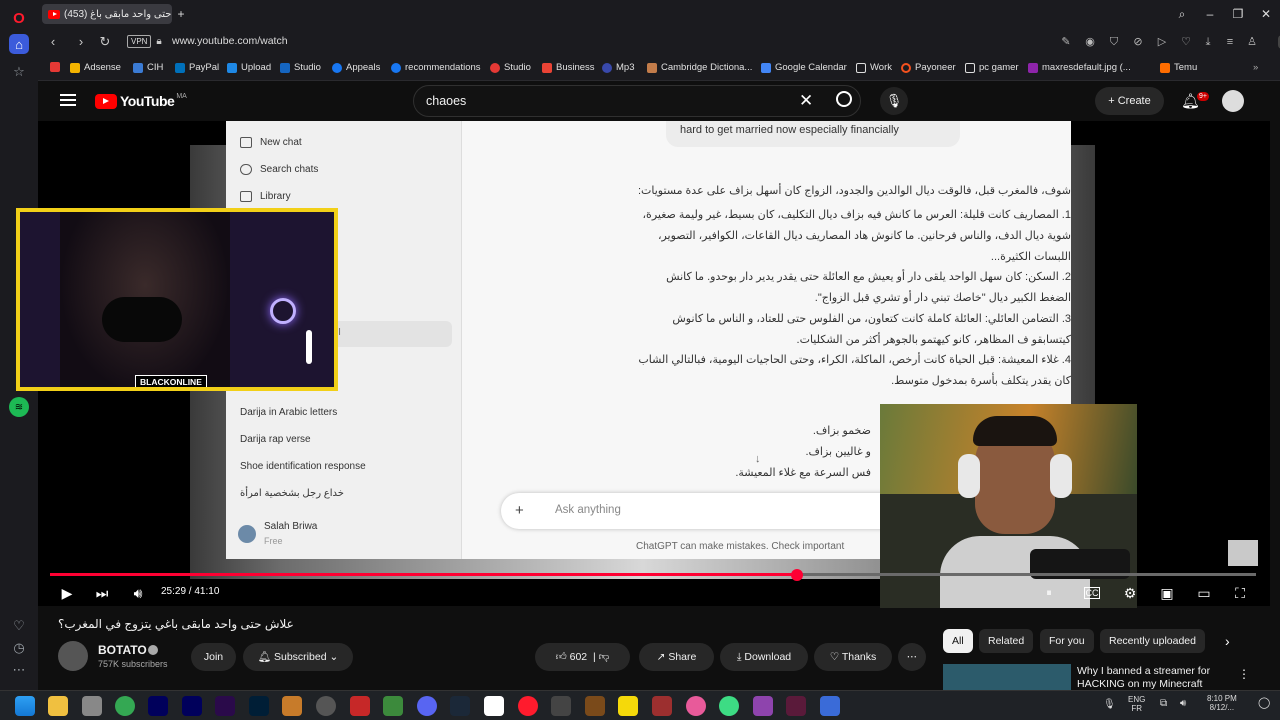  What do you see at coordinates (427, 706) in the screenshot?
I see `discord-icon` at bounding box center [427, 706].